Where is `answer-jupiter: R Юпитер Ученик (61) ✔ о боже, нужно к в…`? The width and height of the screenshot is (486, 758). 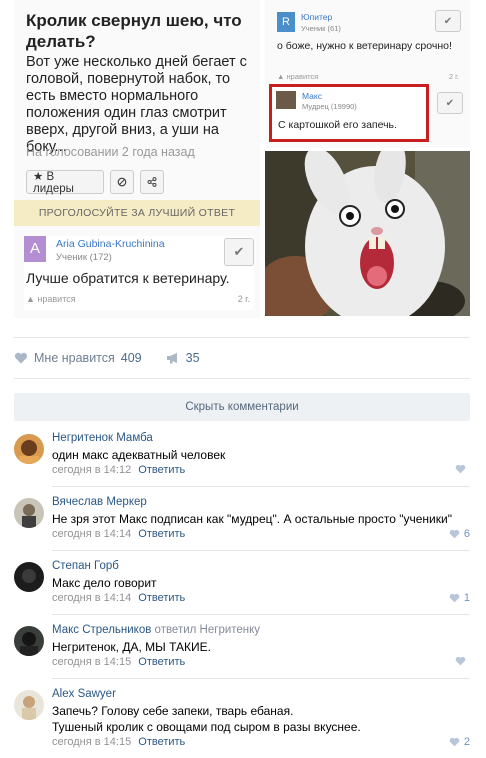
answer-jupiter: R Юпитер Ученик (61) ✔ о боже, нужно к в… is located at coordinates (370, 44).